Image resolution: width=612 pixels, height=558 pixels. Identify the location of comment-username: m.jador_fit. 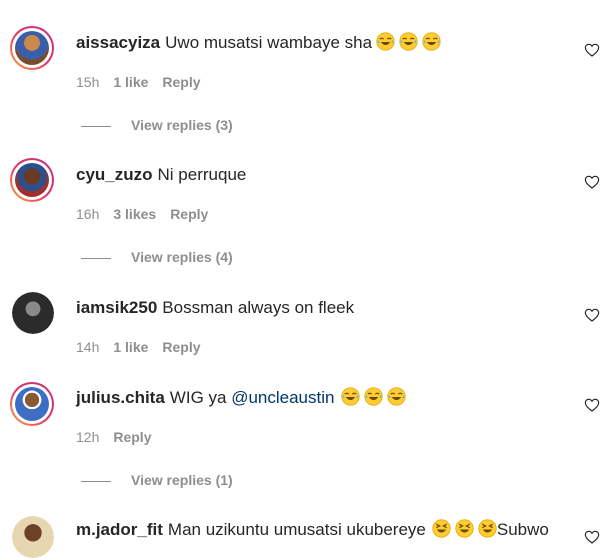
(119, 529).